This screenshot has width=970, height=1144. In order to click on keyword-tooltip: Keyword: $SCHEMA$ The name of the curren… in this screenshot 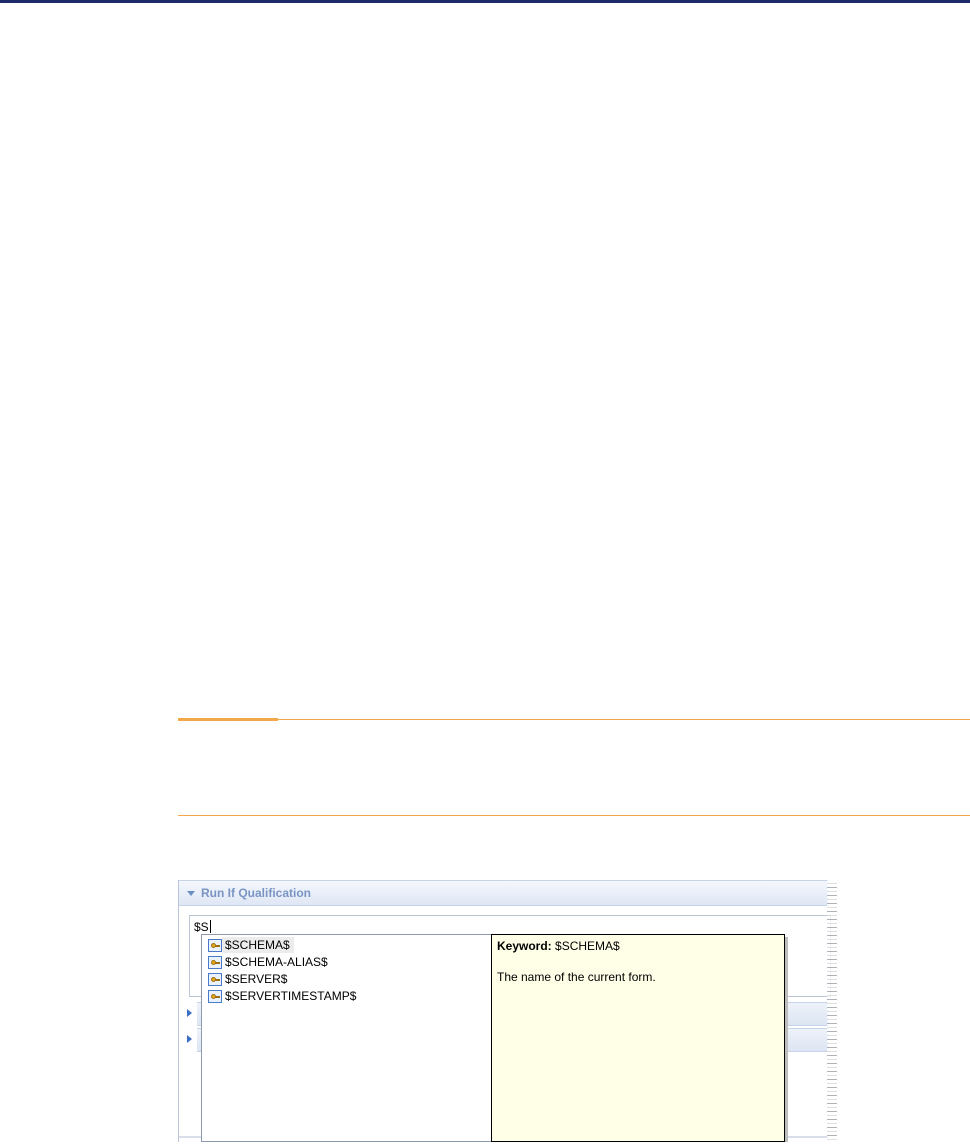, I will do `click(638, 1038)`.